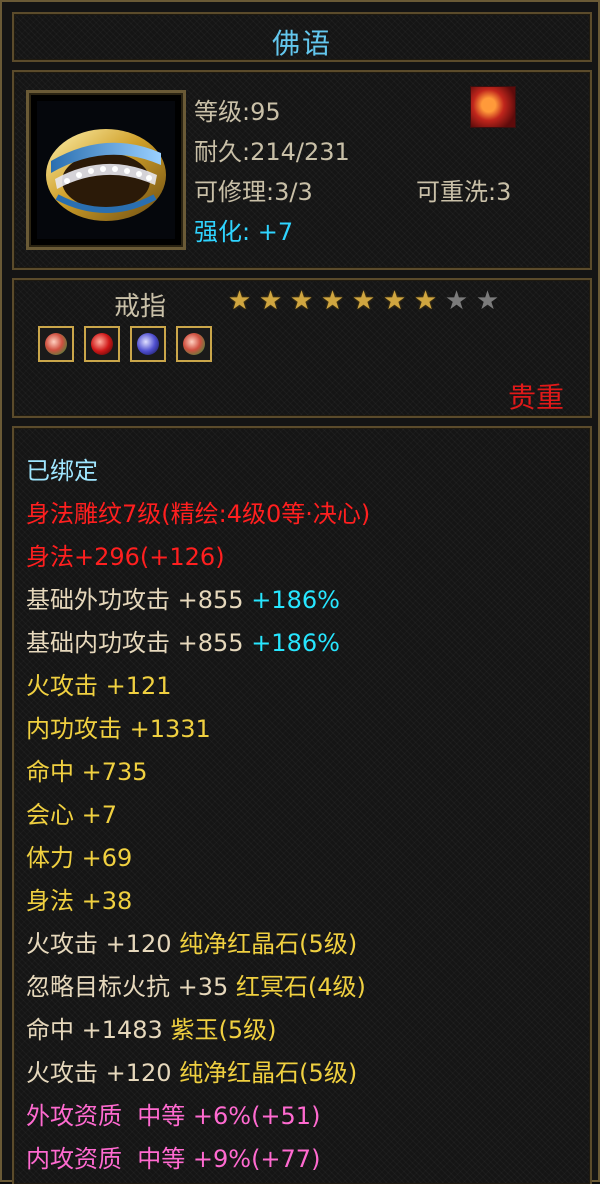 Image resolution: width=600 pixels, height=1184 pixels. Describe the element at coordinates (118, 729) in the screenshot. I see `stat-line: 内功攻击 +1331` at that location.